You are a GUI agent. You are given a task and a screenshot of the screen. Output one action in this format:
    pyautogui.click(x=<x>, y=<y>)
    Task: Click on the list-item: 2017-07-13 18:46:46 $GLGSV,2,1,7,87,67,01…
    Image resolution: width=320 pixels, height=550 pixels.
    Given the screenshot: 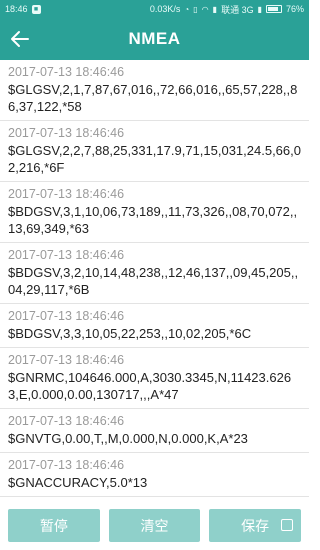 What is the action you would take?
    pyautogui.click(x=154, y=90)
    